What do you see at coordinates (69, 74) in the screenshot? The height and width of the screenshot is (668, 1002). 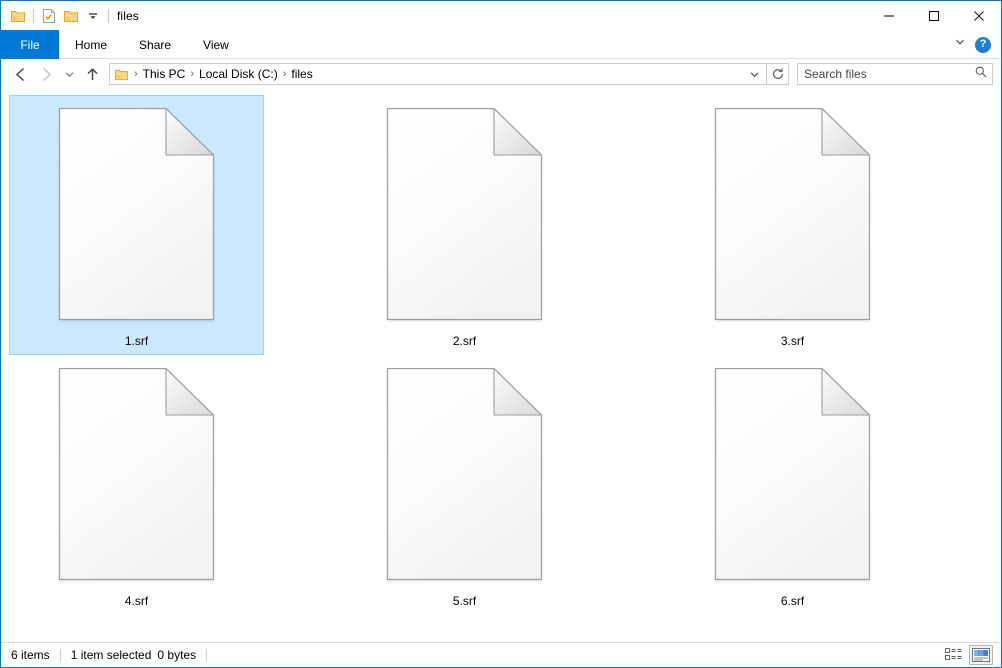 I see `recent-locations-chevron-down-icon` at bounding box center [69, 74].